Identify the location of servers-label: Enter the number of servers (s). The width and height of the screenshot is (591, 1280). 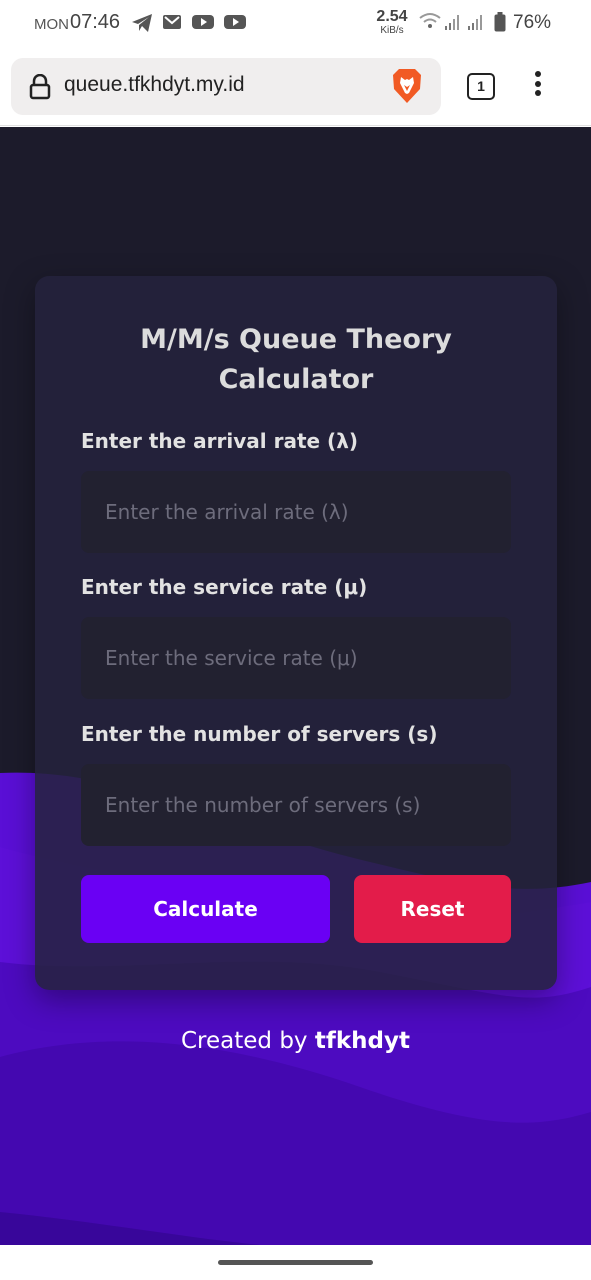
(259, 734).